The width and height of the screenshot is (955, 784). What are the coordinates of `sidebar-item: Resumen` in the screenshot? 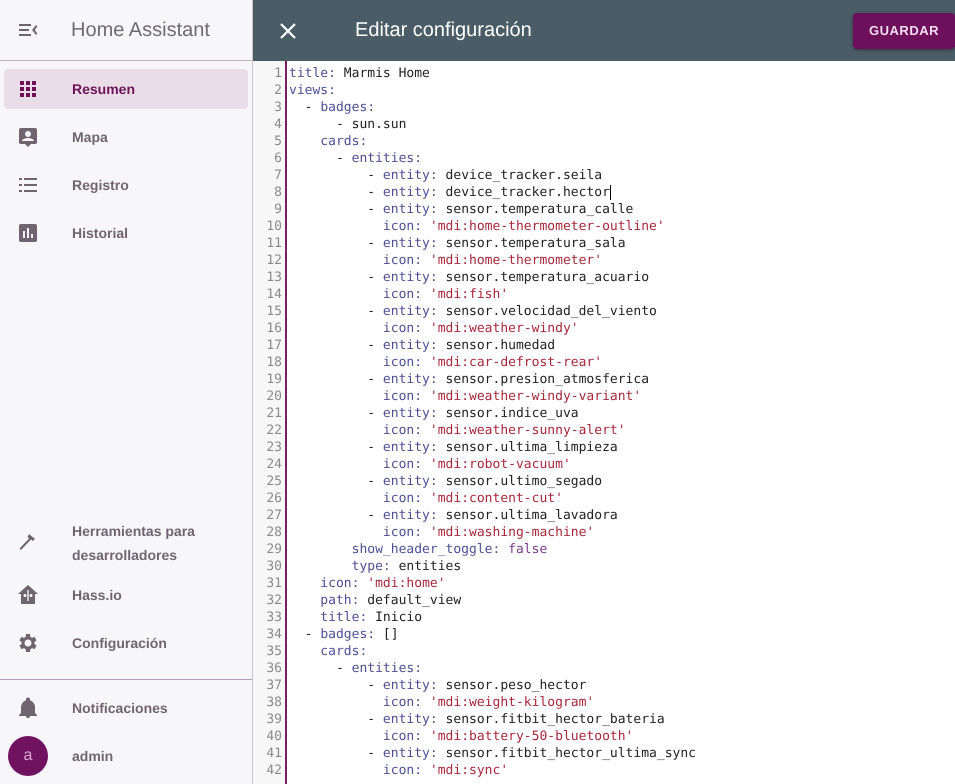 It's located at (126, 89).